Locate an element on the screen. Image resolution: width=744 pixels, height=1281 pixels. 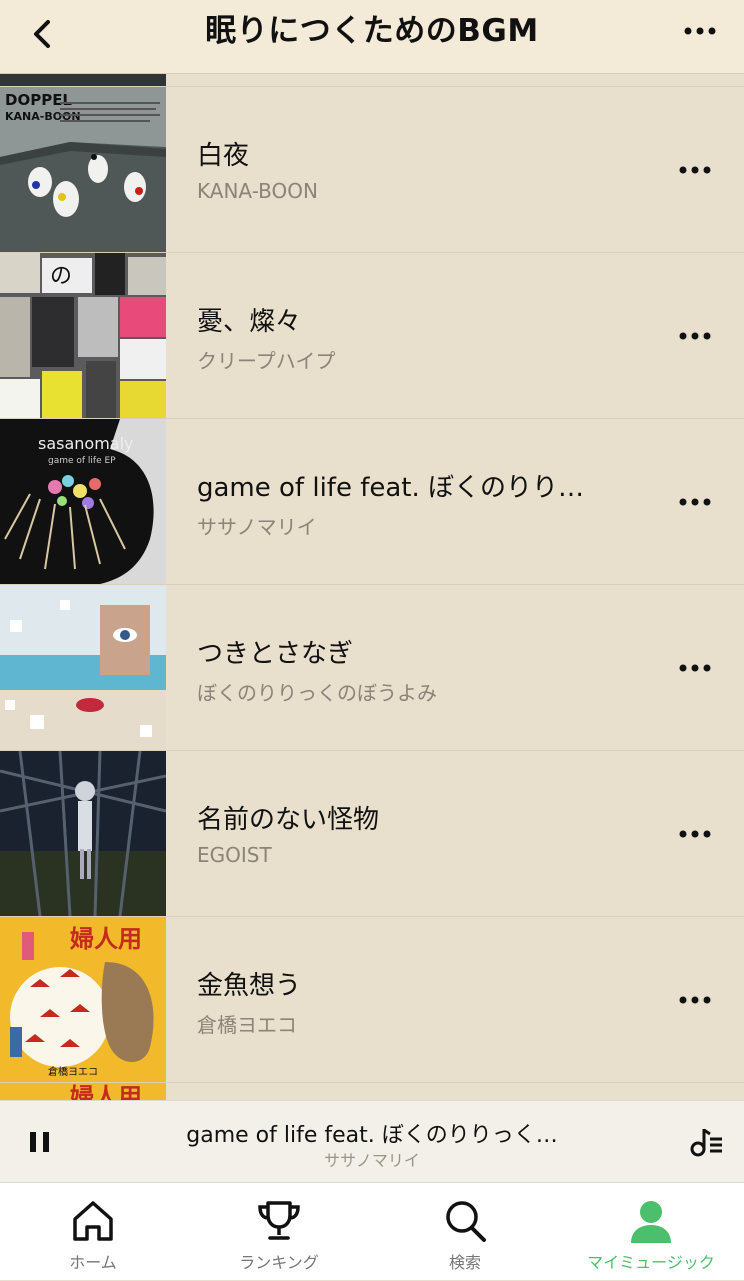
album-cover: 婦人用 is located at coordinates (83, 1091).